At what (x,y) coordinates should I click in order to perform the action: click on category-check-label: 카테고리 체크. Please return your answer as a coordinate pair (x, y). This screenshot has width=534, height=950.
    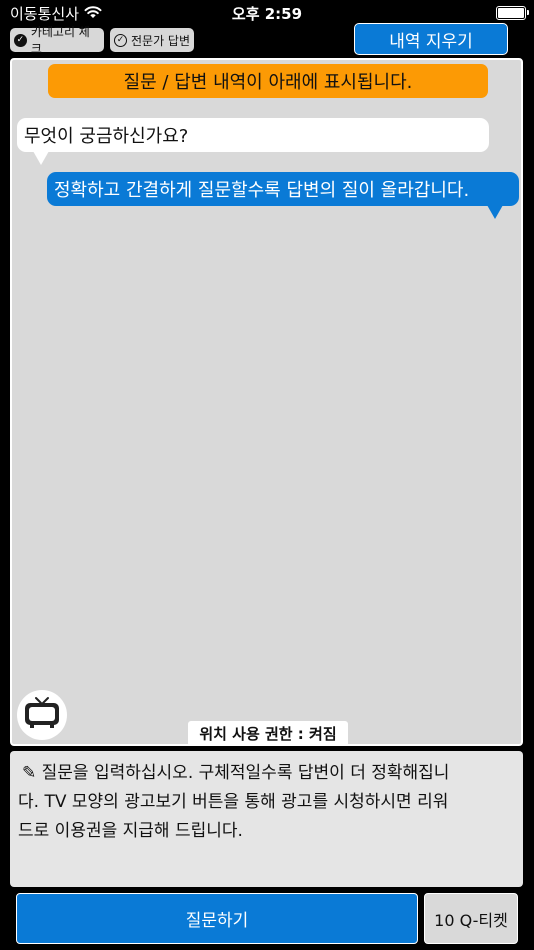
    Looking at the image, I should click on (60, 40).